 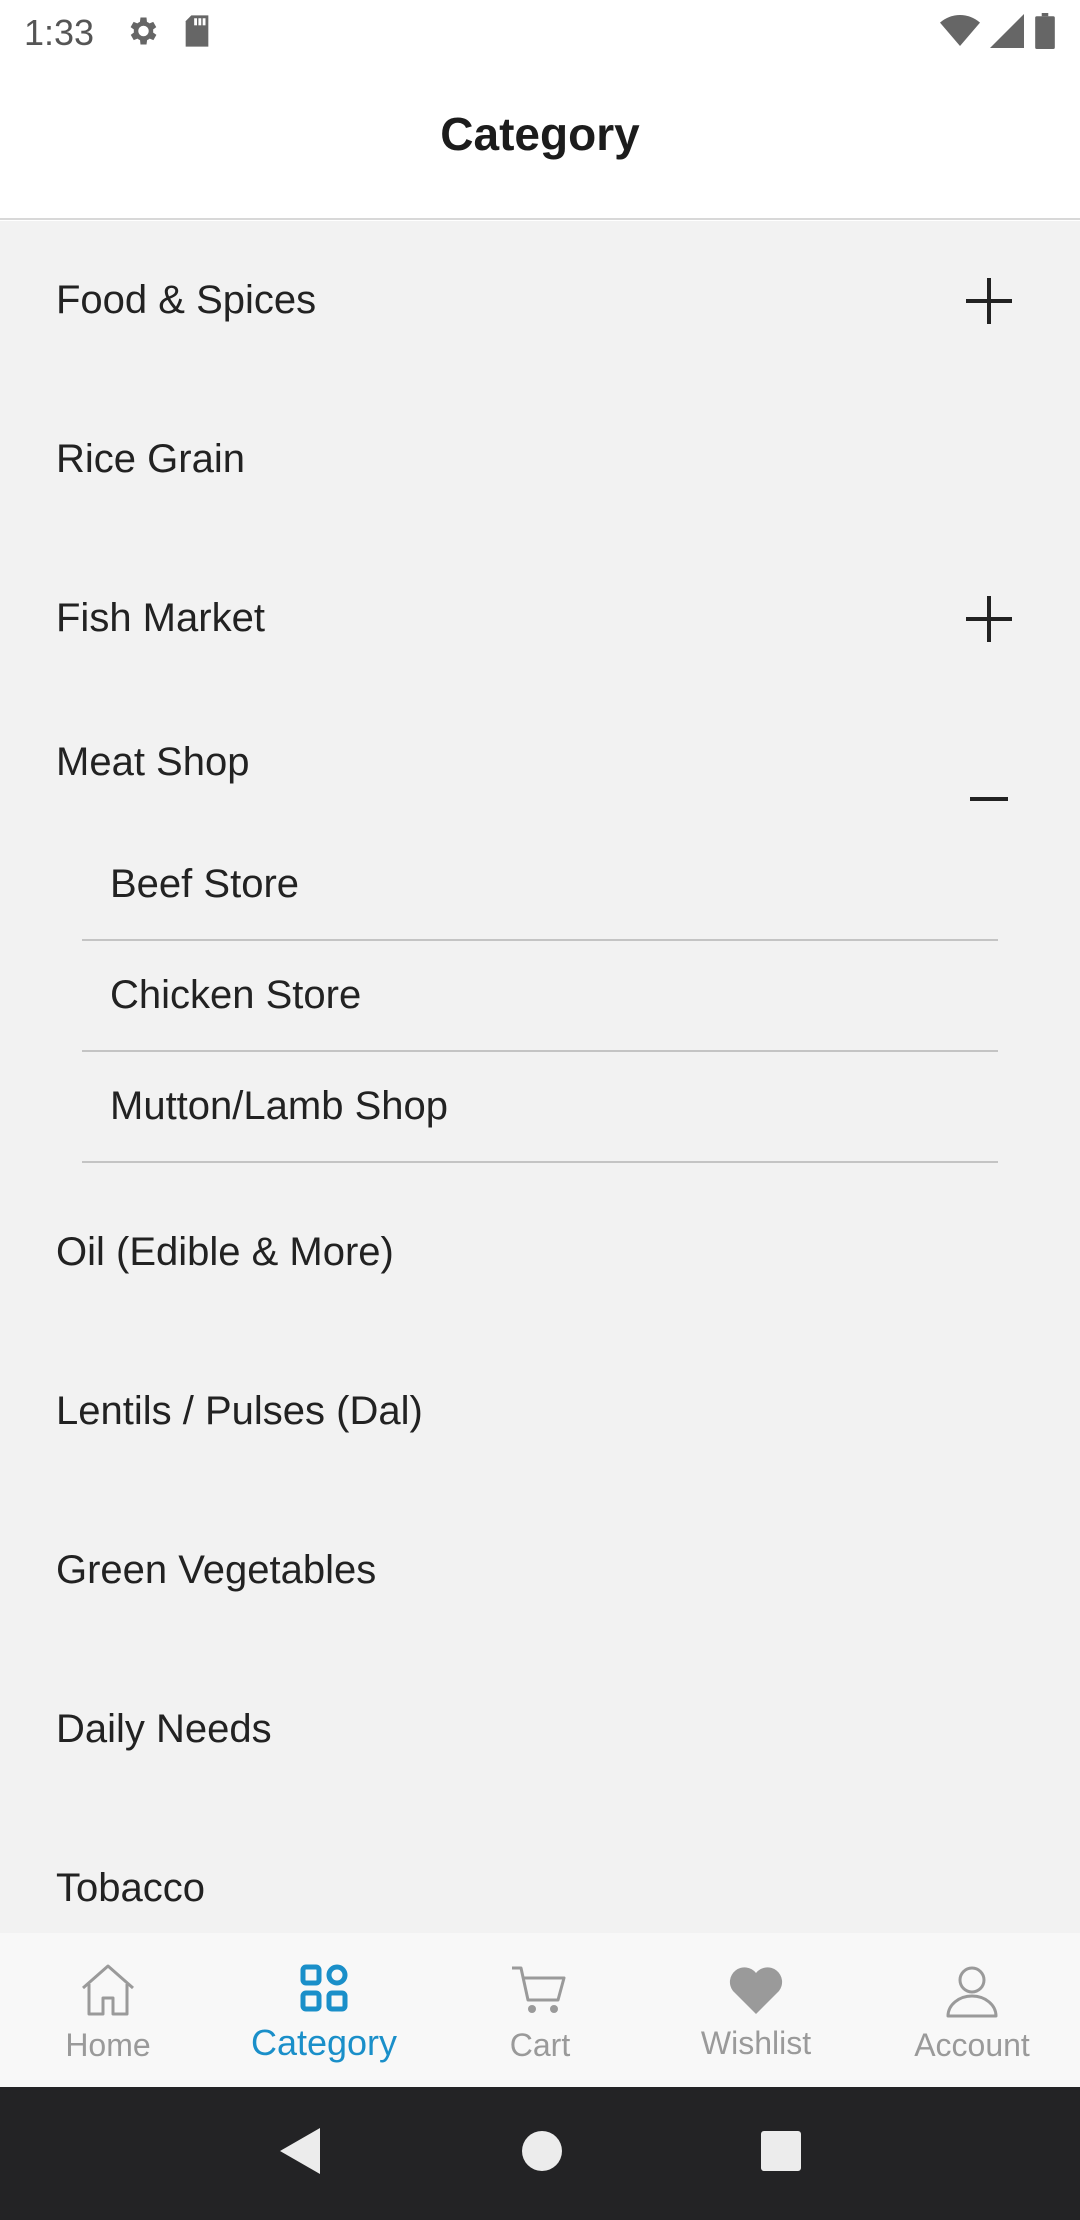 What do you see at coordinates (540, 1729) in the screenshot?
I see `category-item-daily-needs: Daily Needs` at bounding box center [540, 1729].